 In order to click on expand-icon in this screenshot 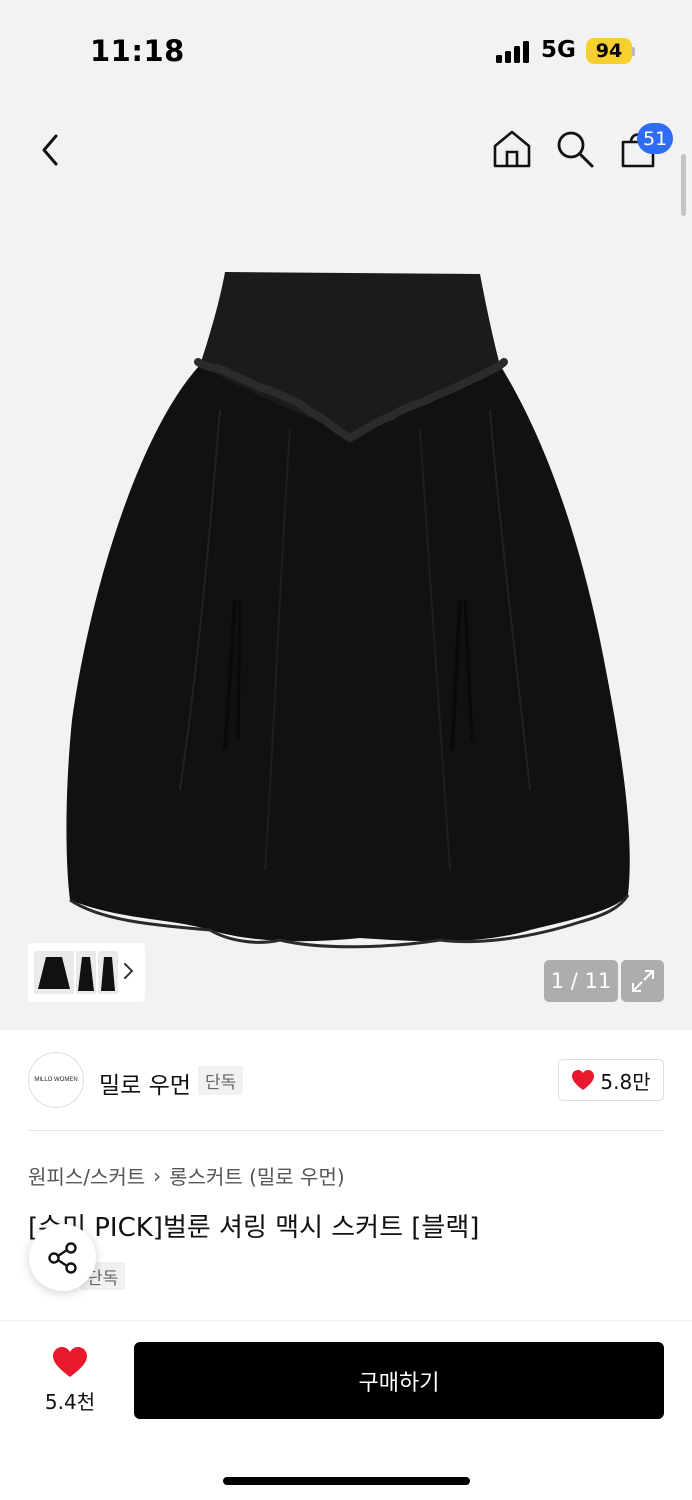, I will do `click(642, 981)`.